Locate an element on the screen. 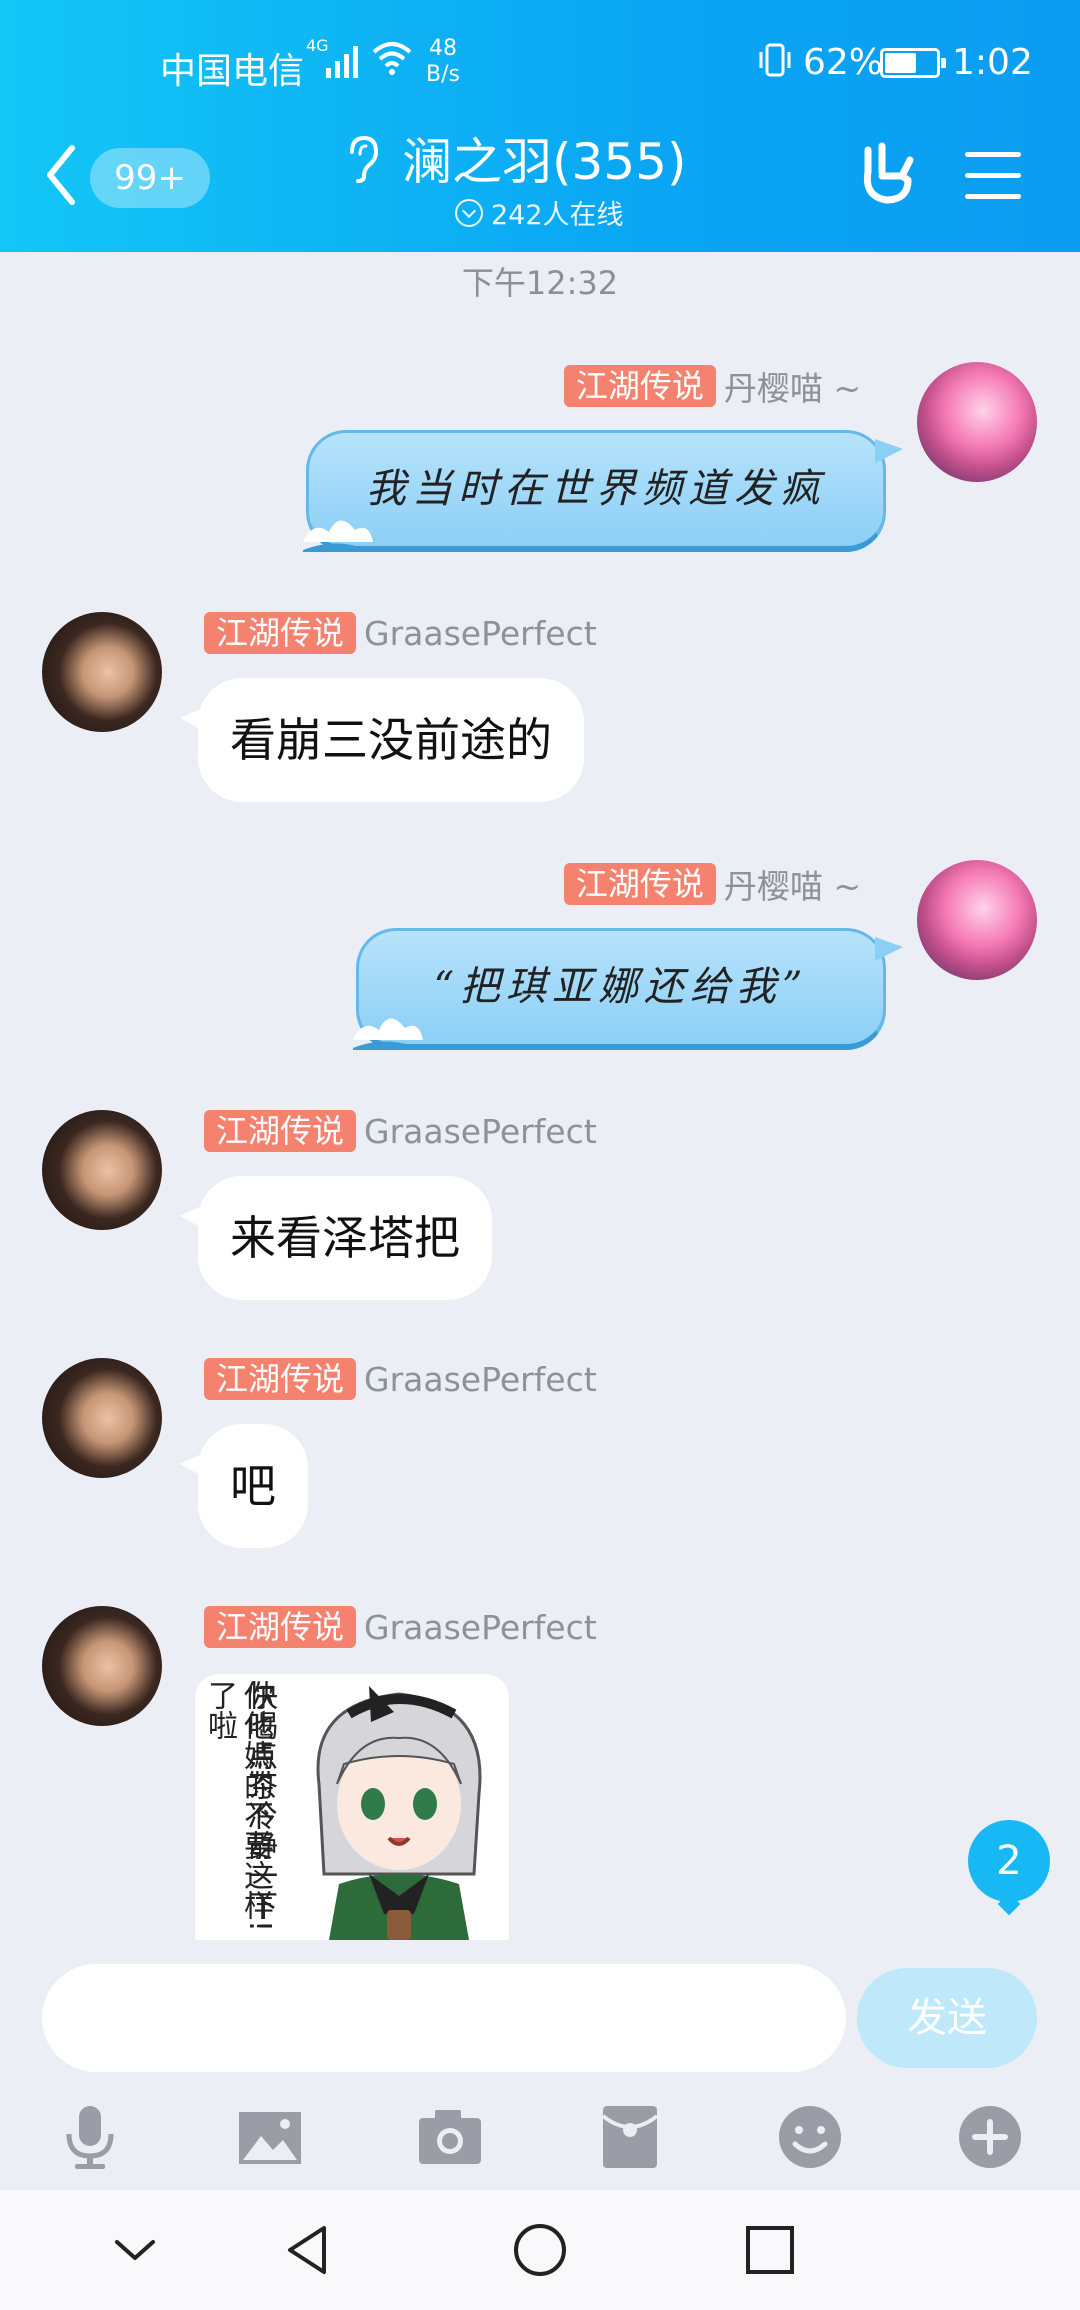  message-bubble: “把琪亚娜还给我” is located at coordinates (628, 989).